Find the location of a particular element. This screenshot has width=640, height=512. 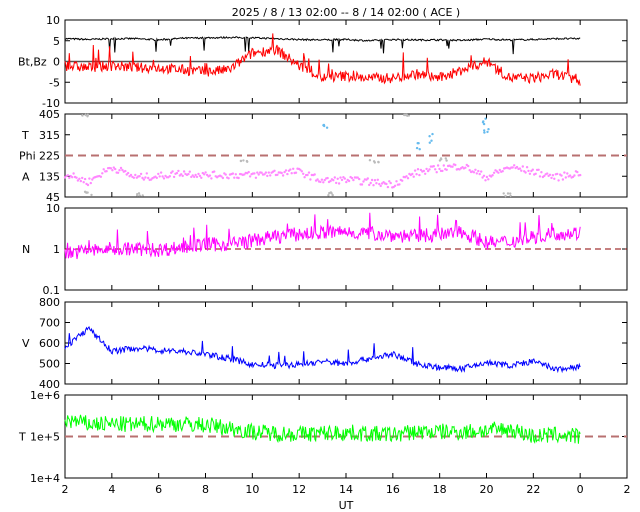

y-axis-label: V is located at coordinates (26, 343).